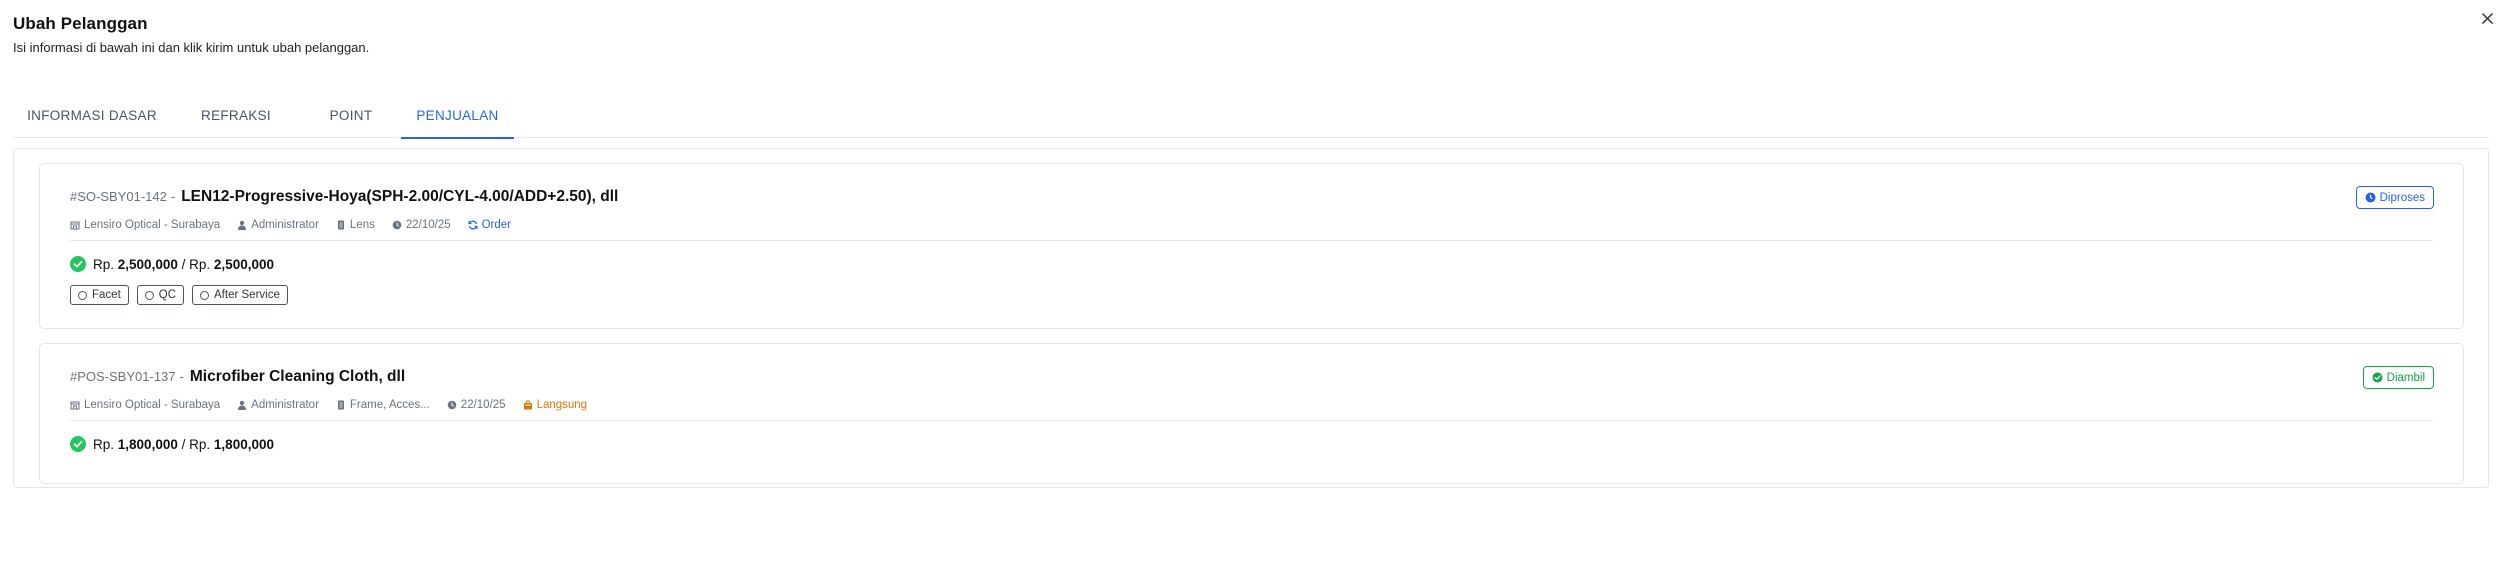 This screenshot has width=2507, height=563. Describe the element at coordinates (562, 405) in the screenshot. I see `meta-type-label: Langsung` at that location.